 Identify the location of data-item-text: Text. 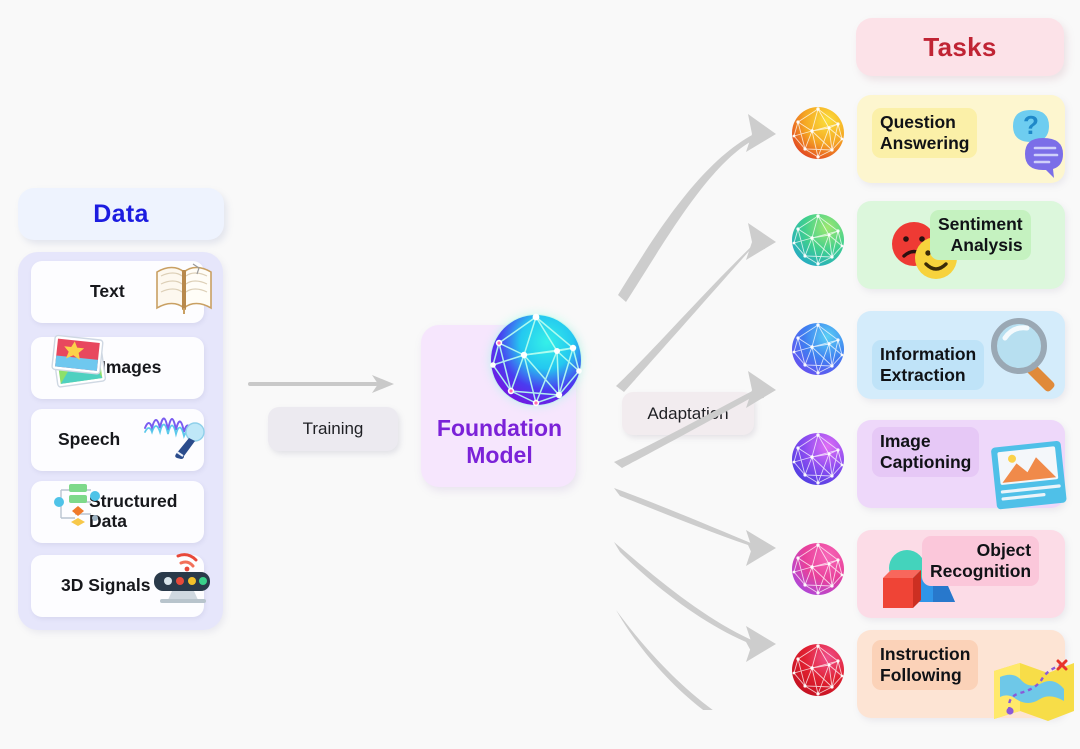
(121, 292).